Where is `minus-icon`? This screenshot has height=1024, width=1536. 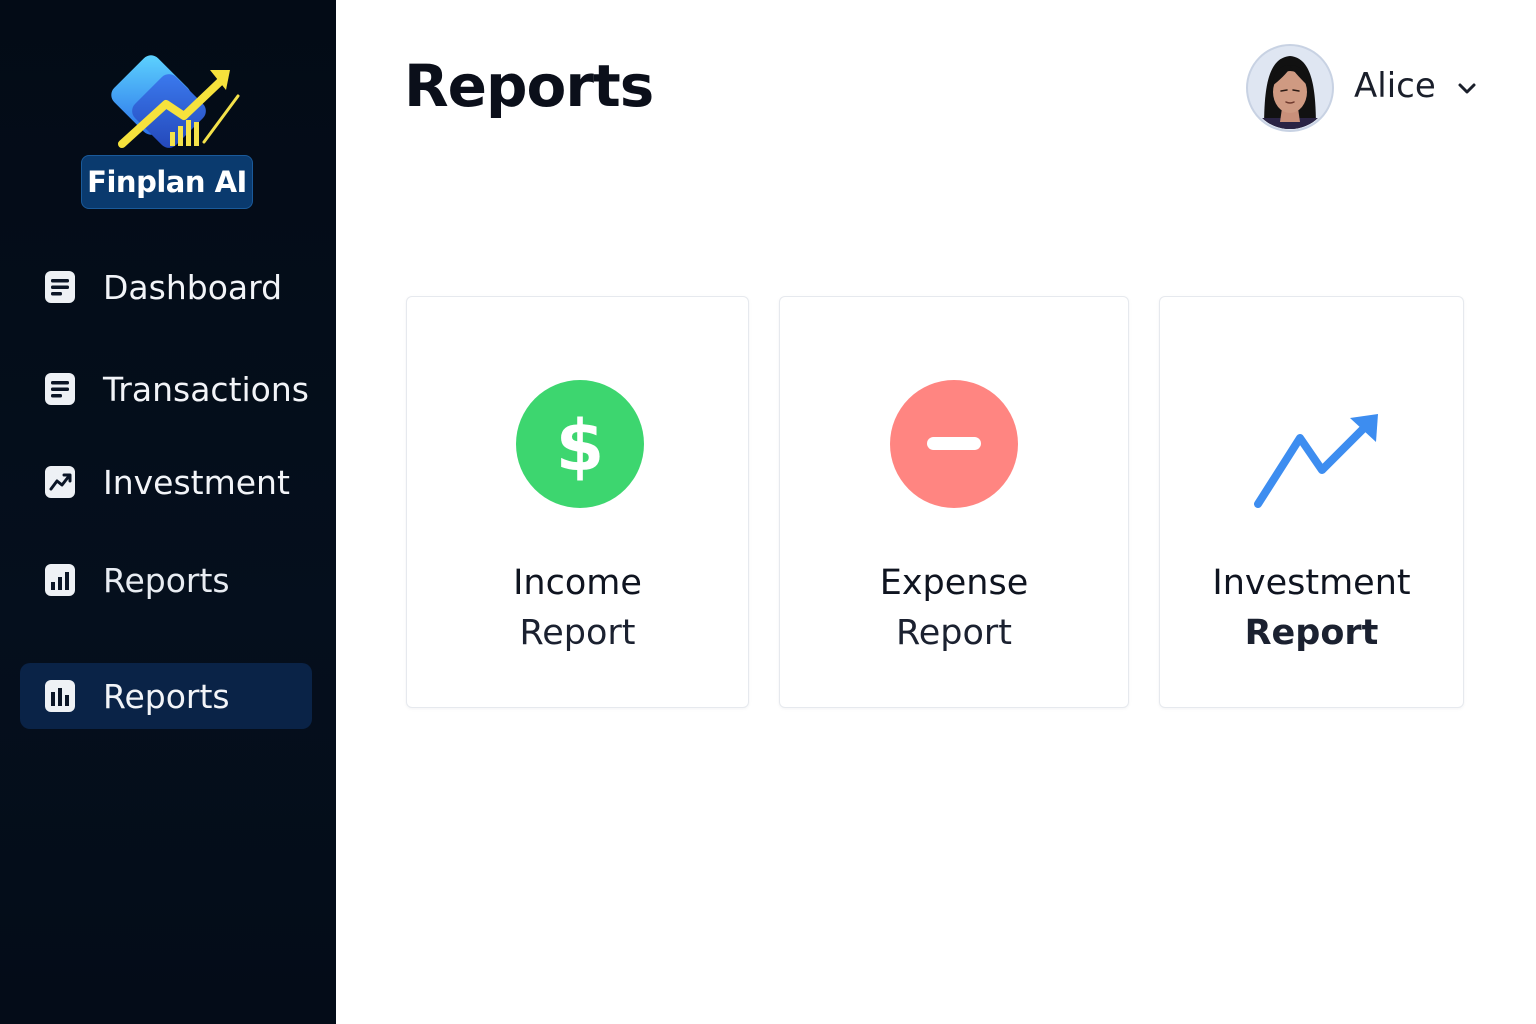 minus-icon is located at coordinates (954, 444).